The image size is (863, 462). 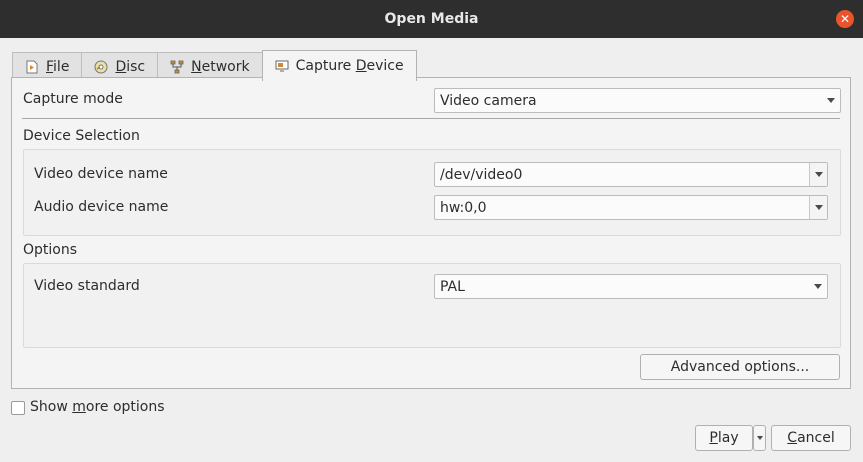 What do you see at coordinates (463, 207) in the screenshot?
I see `audio-device-value: hw:0,0` at bounding box center [463, 207].